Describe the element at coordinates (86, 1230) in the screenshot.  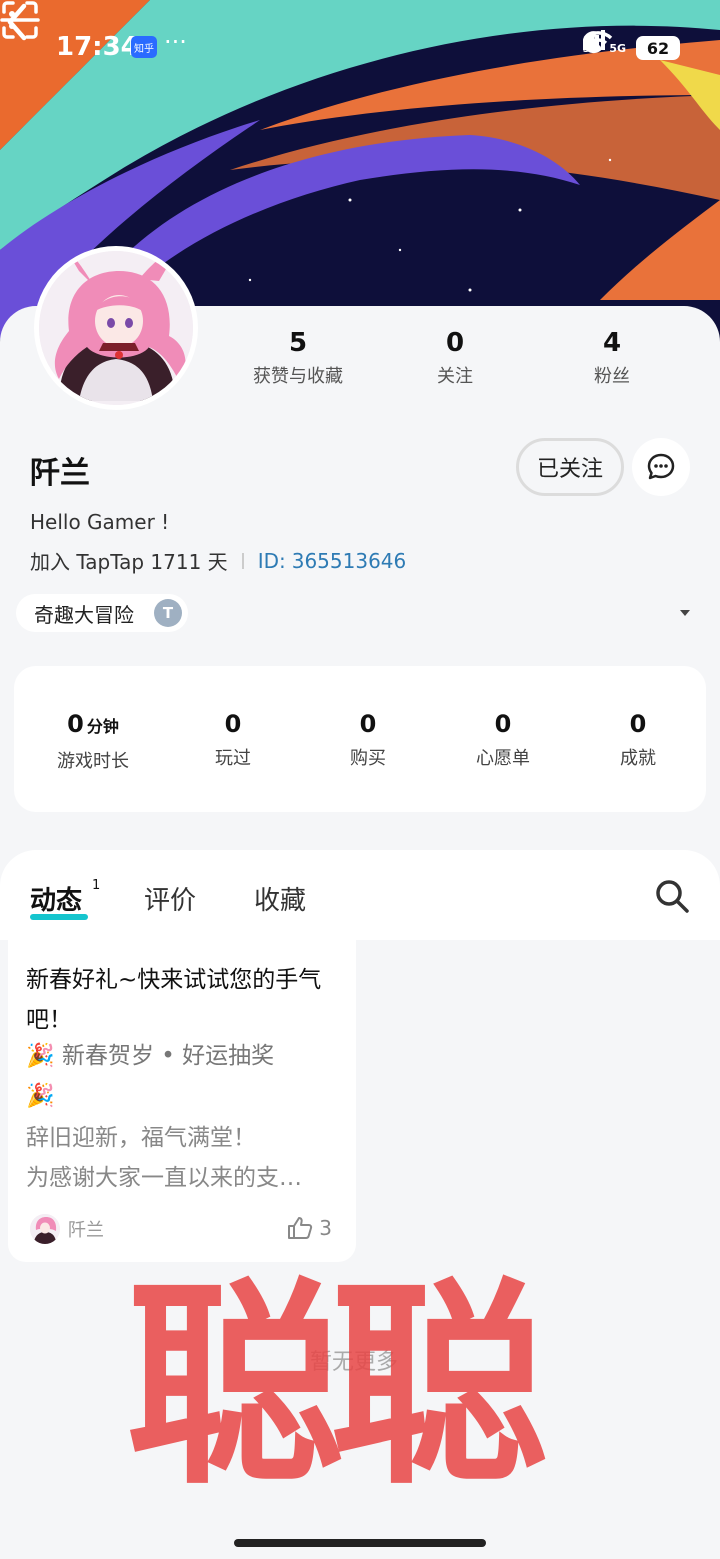
I see `author-name: 阡兰` at that location.